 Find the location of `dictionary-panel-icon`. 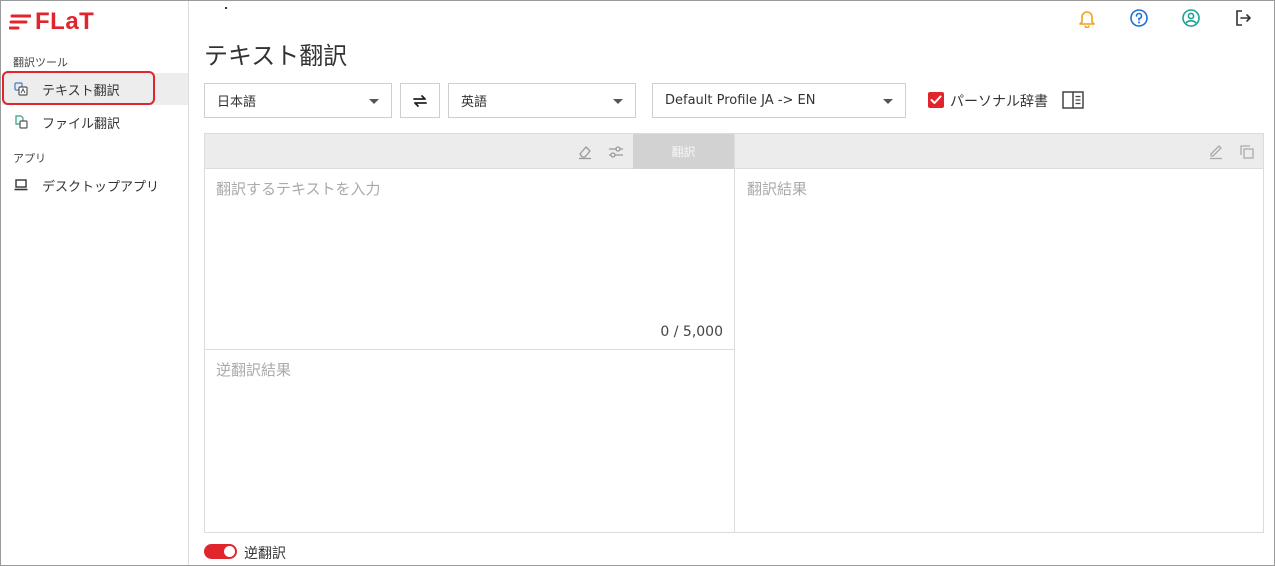

dictionary-panel-icon is located at coordinates (1073, 102).